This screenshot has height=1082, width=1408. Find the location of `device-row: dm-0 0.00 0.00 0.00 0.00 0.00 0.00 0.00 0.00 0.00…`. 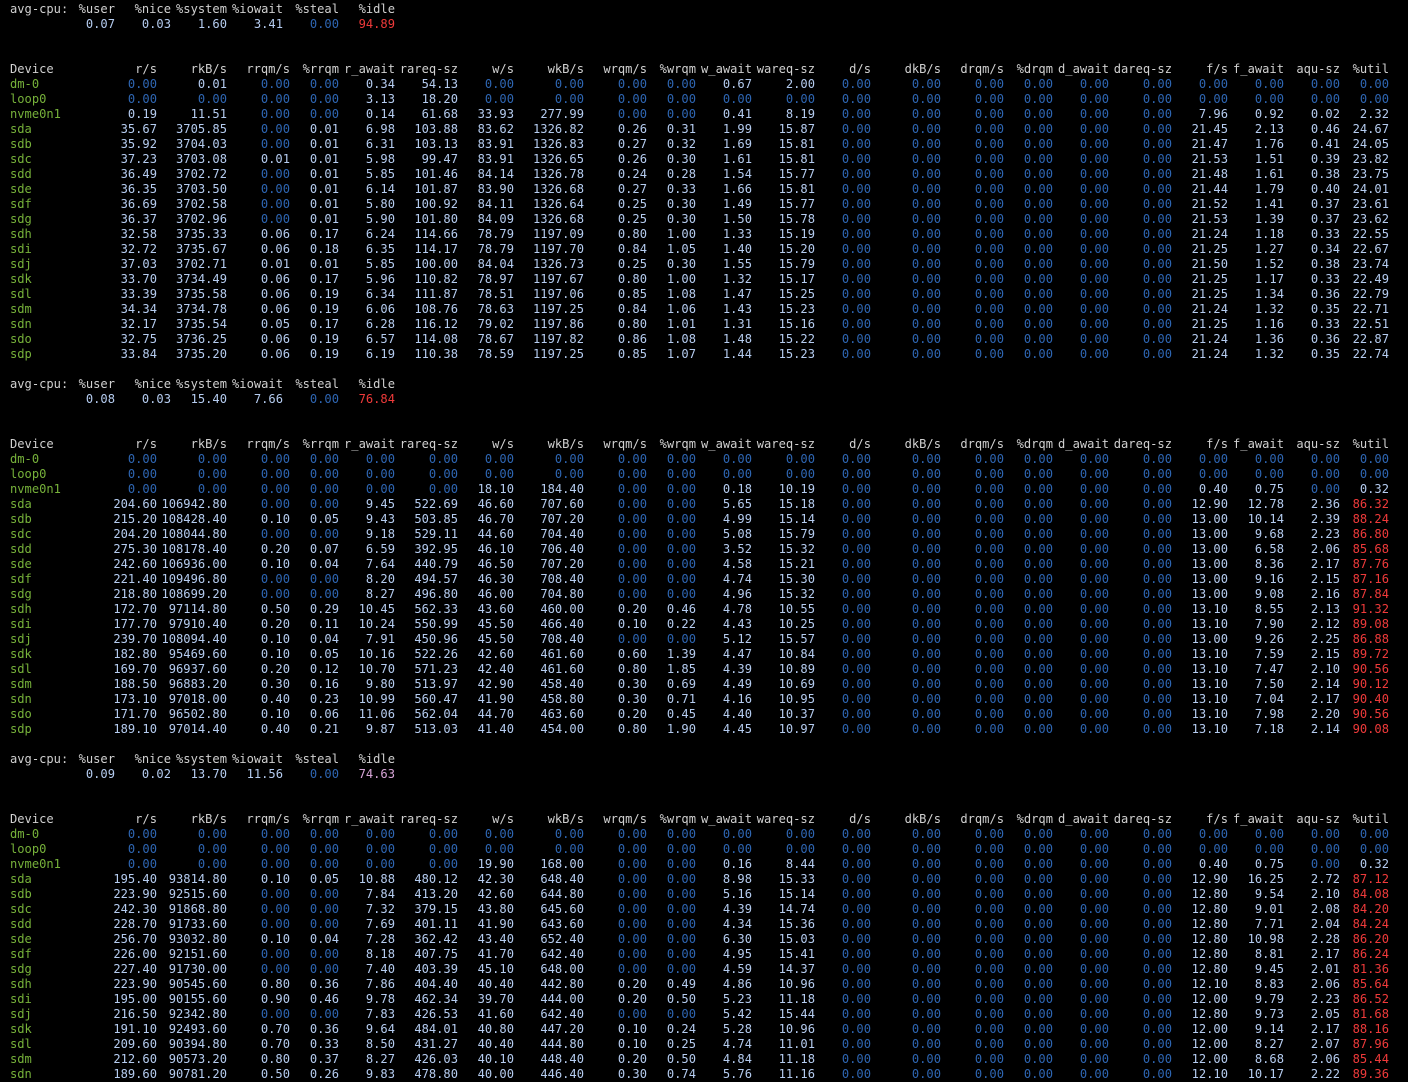

device-row: dm-0 0.00 0.00 0.00 0.00 0.00 0.00 0.00 0.00 0.00… is located at coordinates (704, 834).